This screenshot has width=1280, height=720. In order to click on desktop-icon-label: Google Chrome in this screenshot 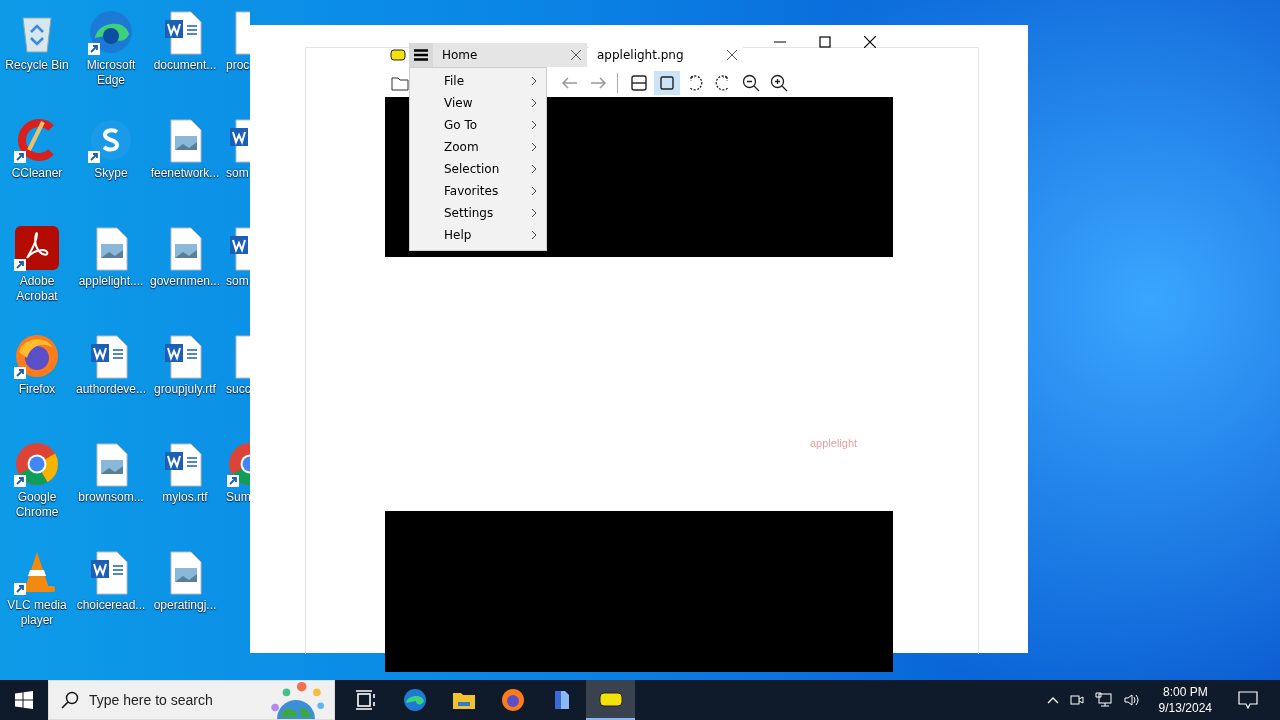, I will do `click(37, 505)`.